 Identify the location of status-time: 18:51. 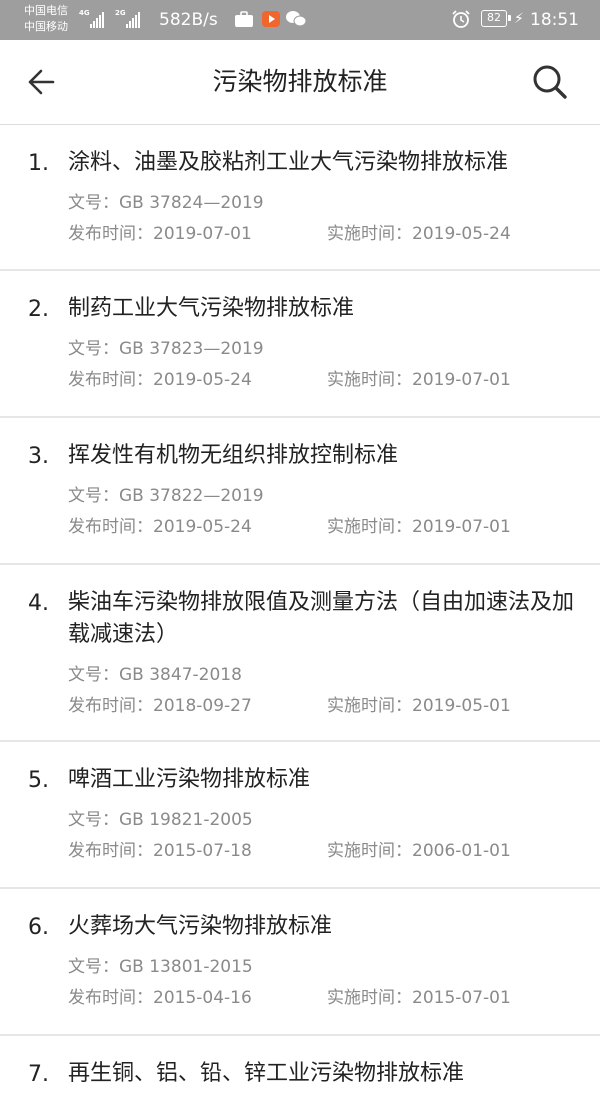
(554, 20).